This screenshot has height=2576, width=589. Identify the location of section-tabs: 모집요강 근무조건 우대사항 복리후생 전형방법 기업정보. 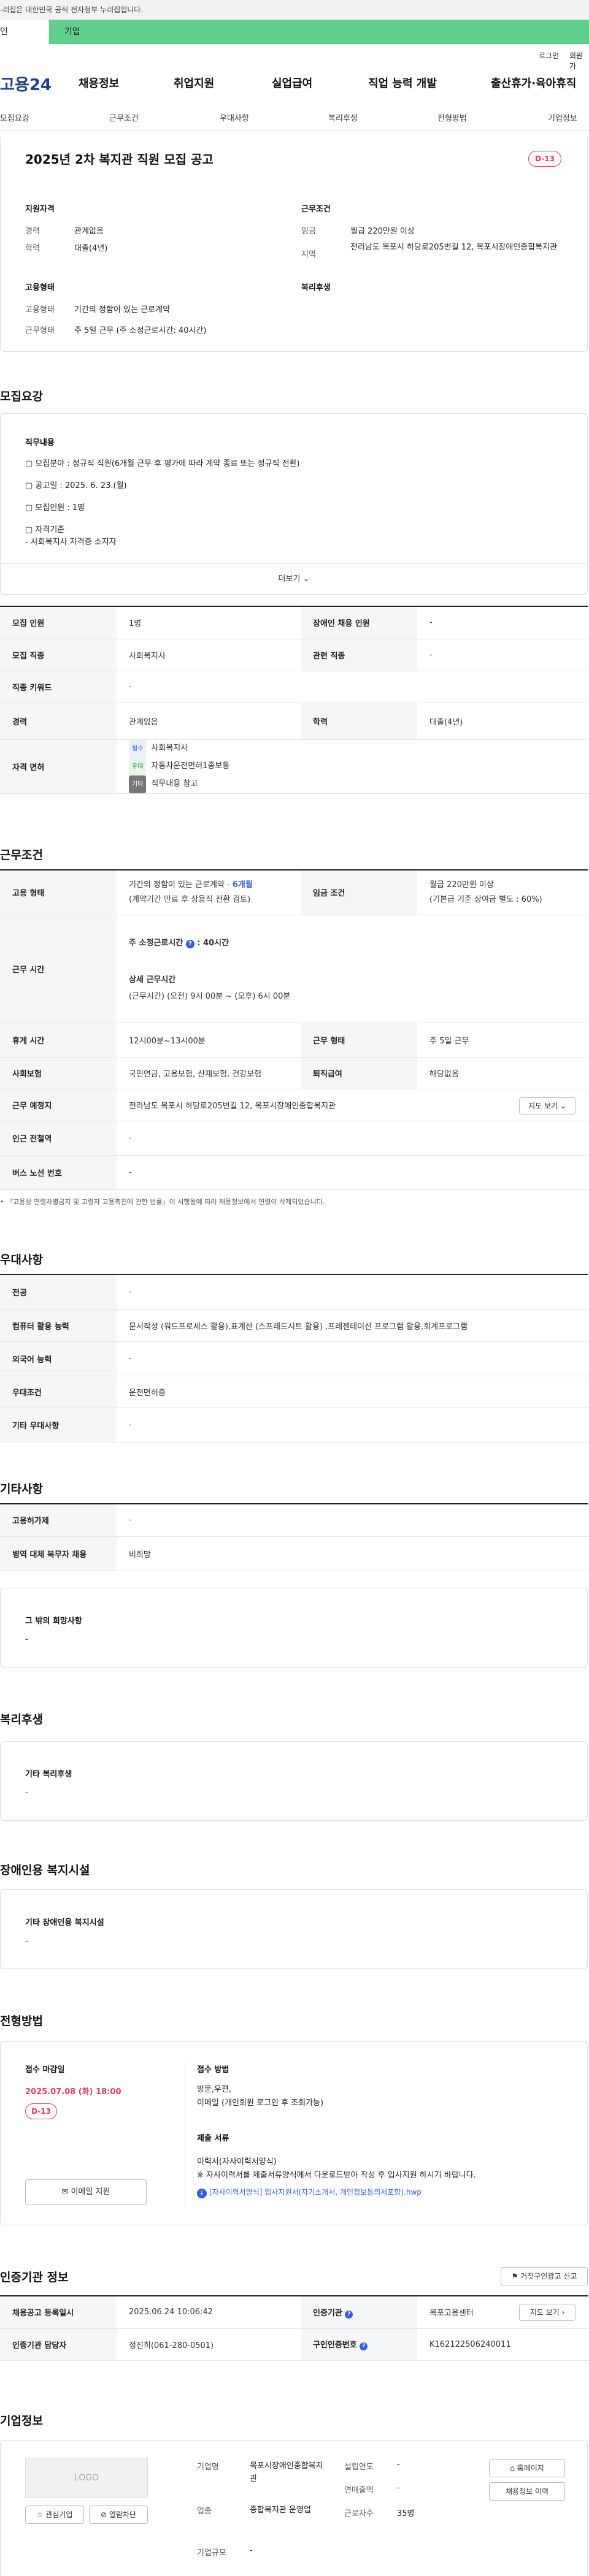
(294, 115).